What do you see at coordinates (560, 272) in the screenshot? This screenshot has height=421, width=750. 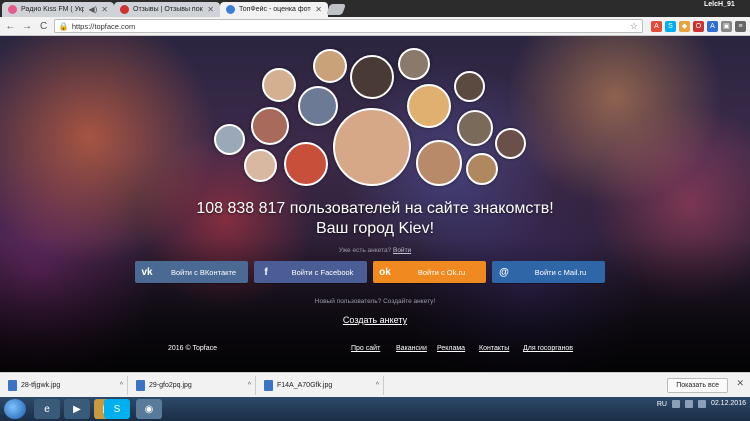 I see `login-mailru-label: Войти с Mail.ru` at bounding box center [560, 272].